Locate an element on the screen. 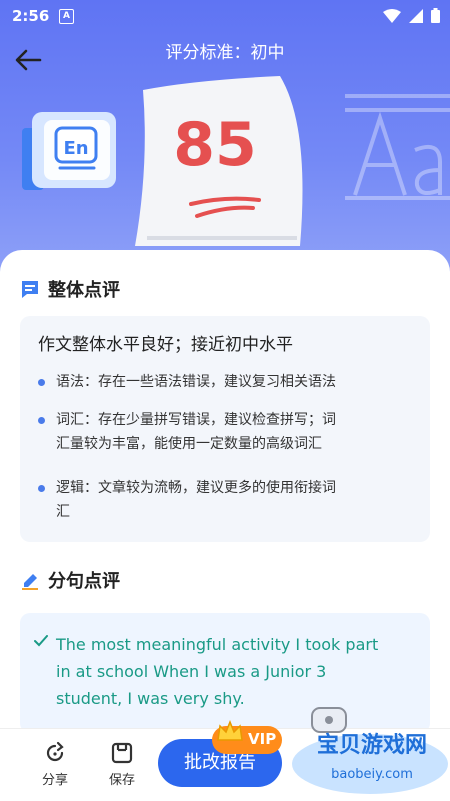  overall-title: 整体点评 is located at coordinates (84, 290).